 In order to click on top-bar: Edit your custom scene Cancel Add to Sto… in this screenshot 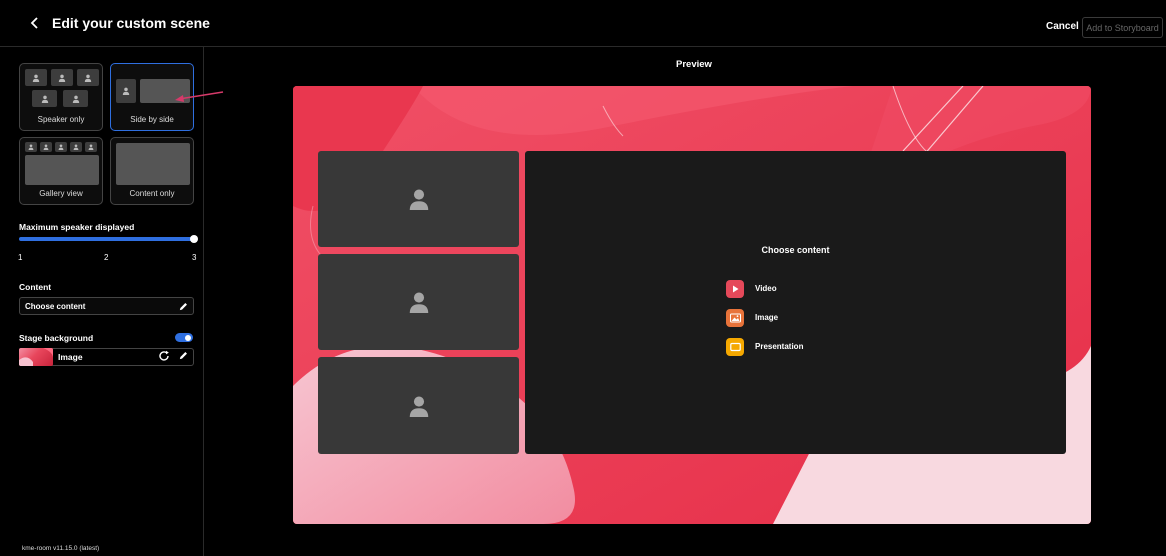, I will do `click(583, 23)`.